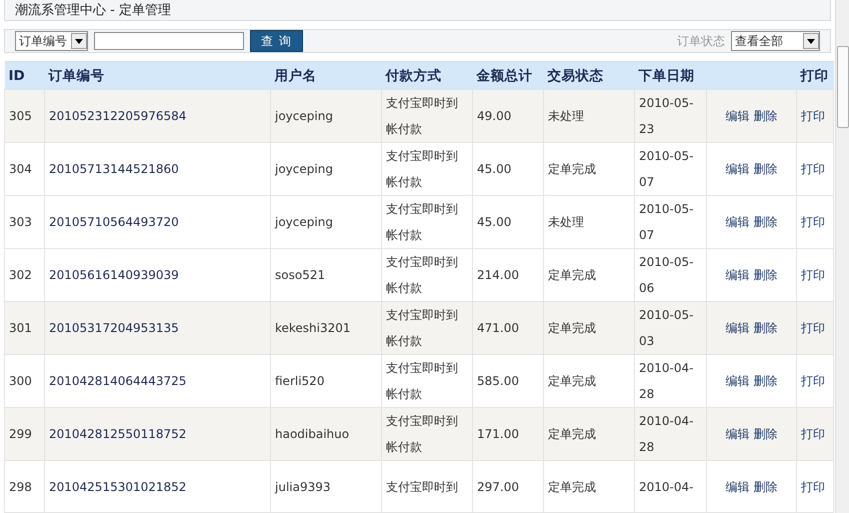 This screenshot has width=849, height=513. Describe the element at coordinates (427, 76) in the screenshot. I see `column-header: 付款方式` at that location.